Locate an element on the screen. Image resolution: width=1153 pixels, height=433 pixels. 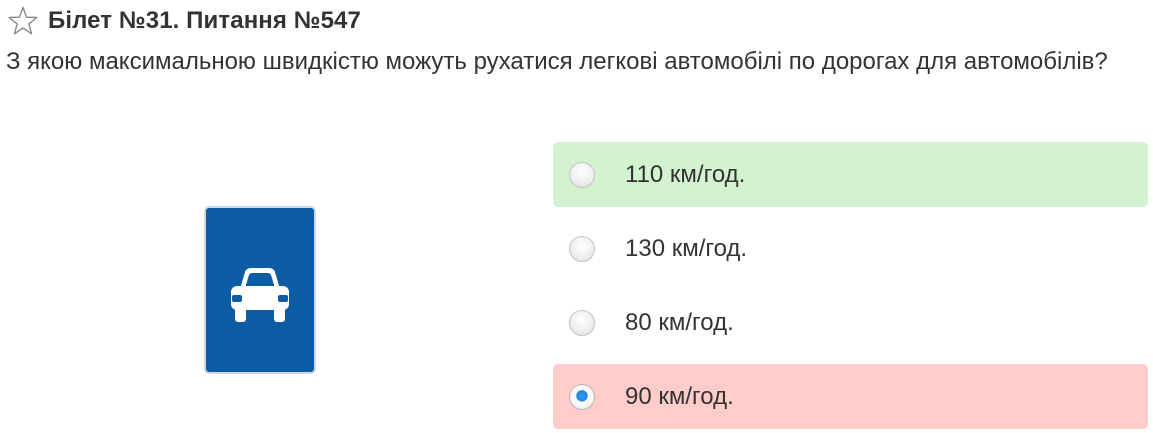
answer-option-4: 90 км/год. is located at coordinates (850, 396).